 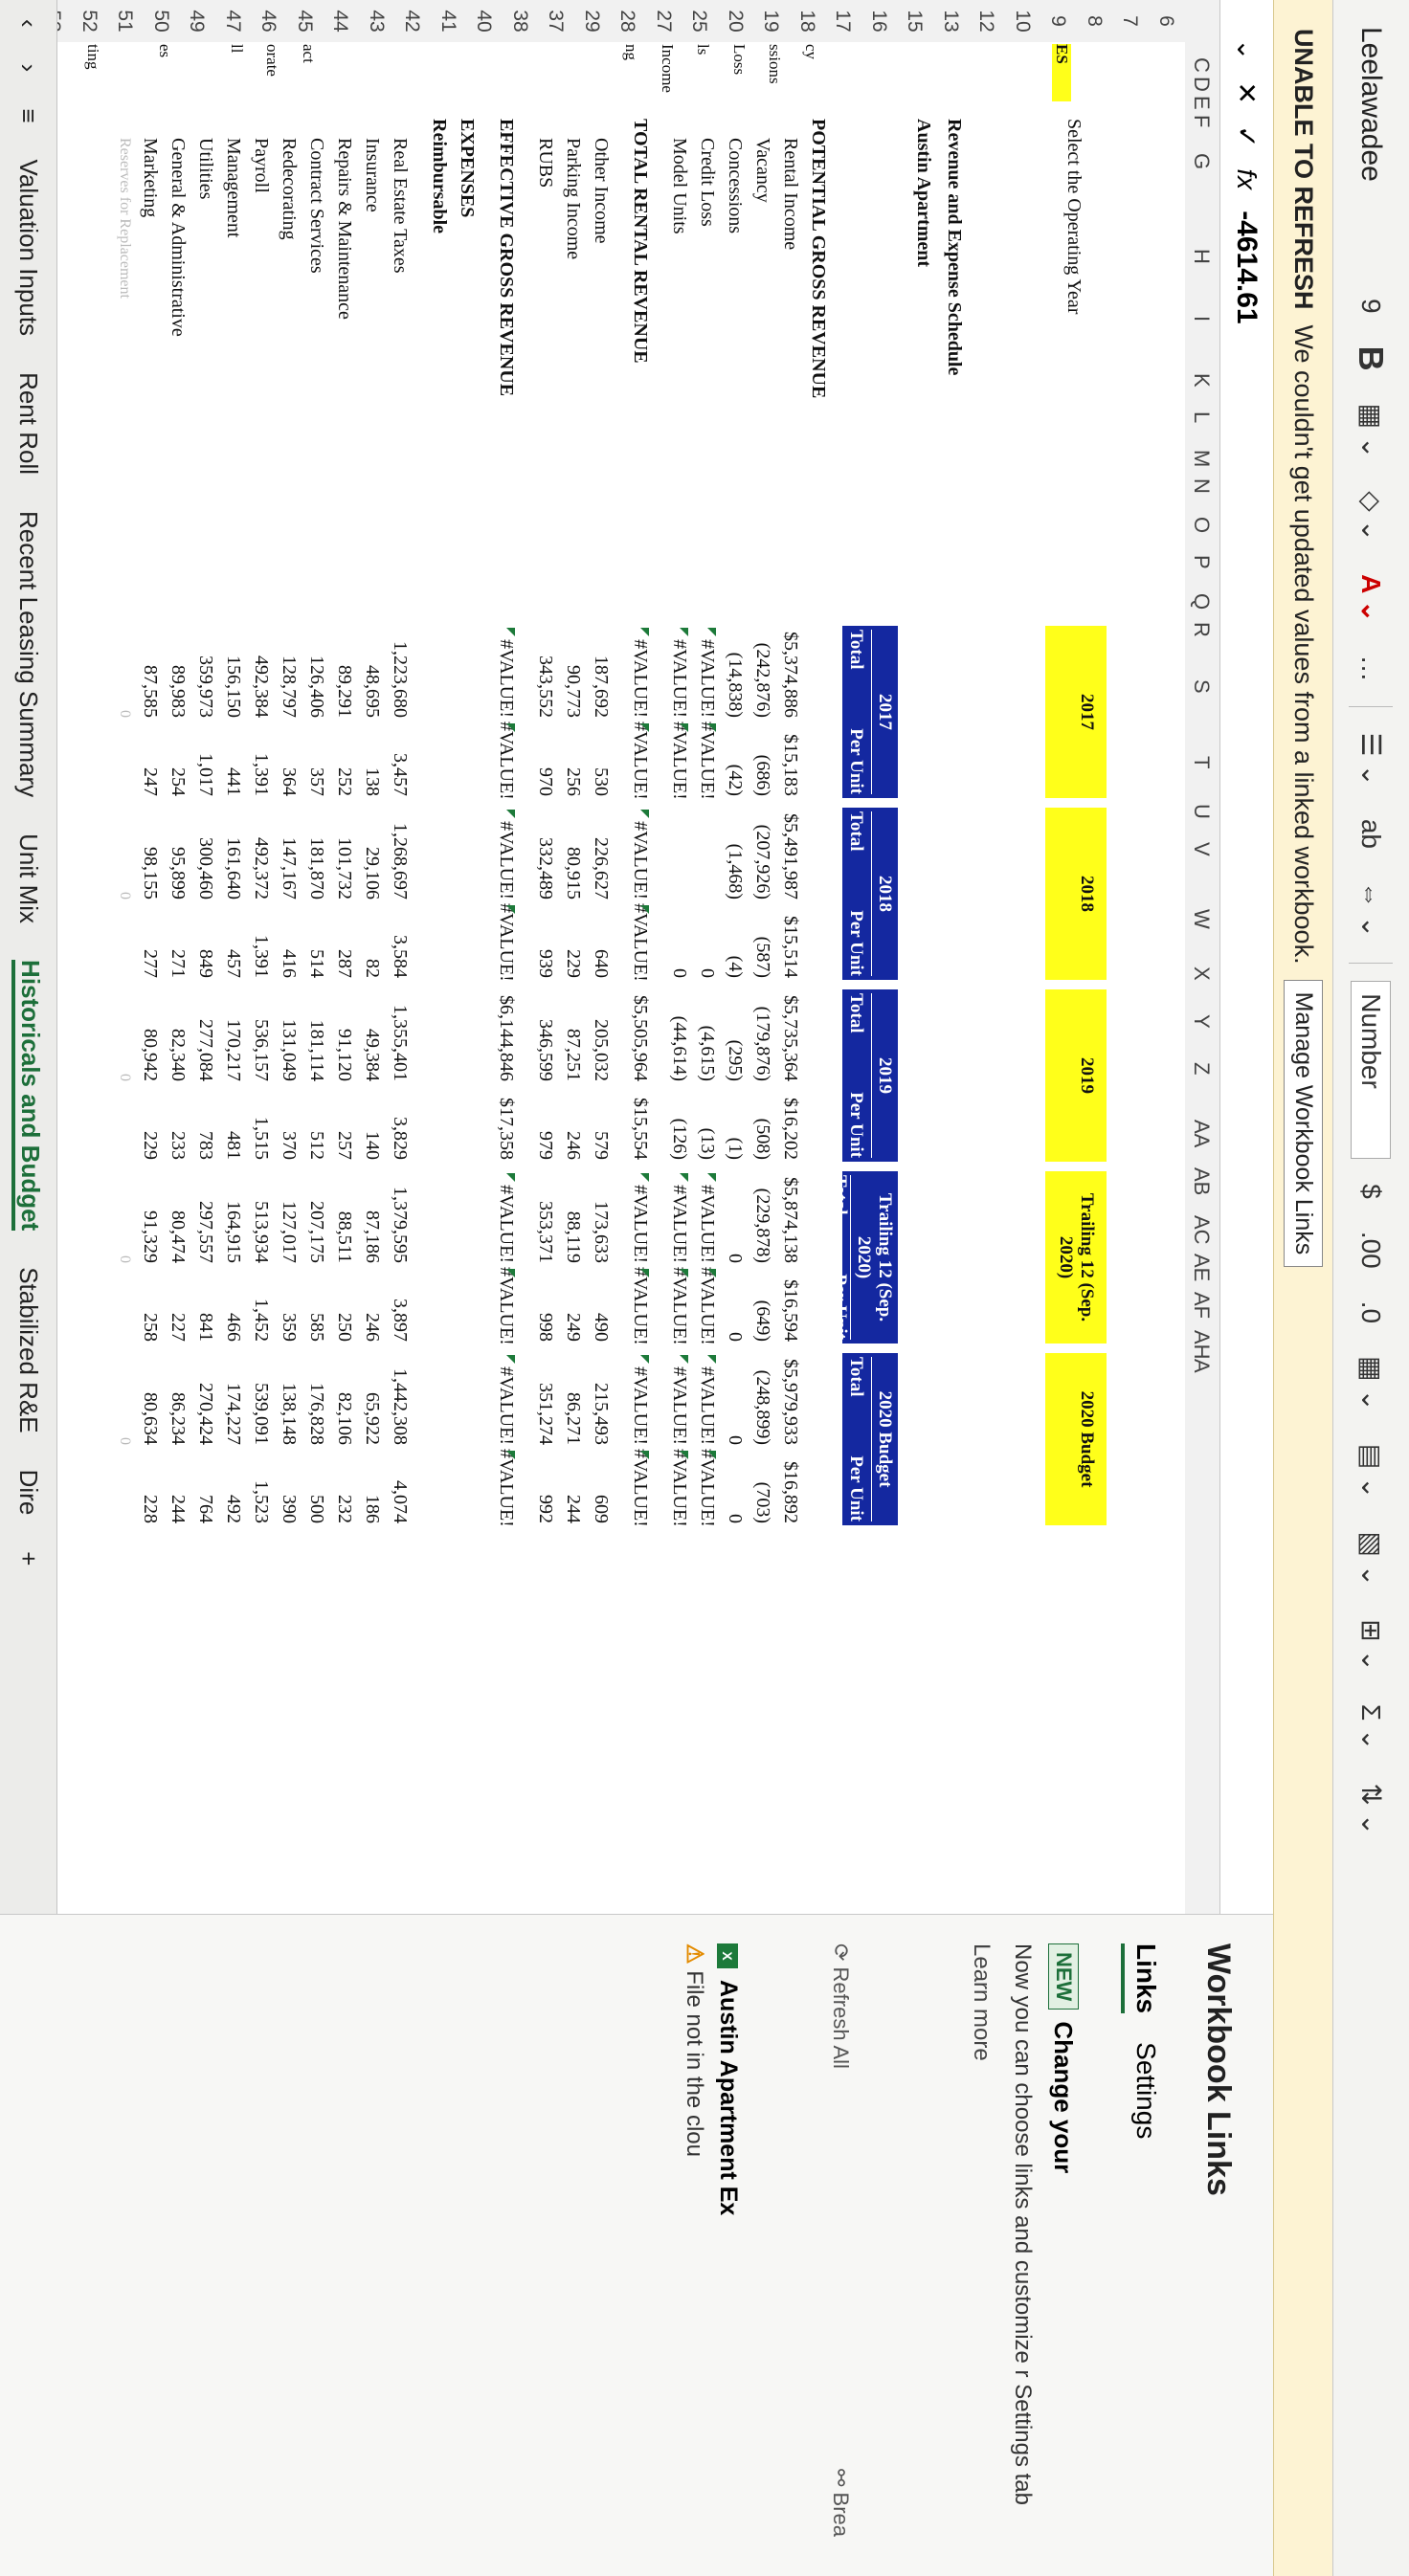 I want to click on column-header-o: O, so click(x=1201, y=525).